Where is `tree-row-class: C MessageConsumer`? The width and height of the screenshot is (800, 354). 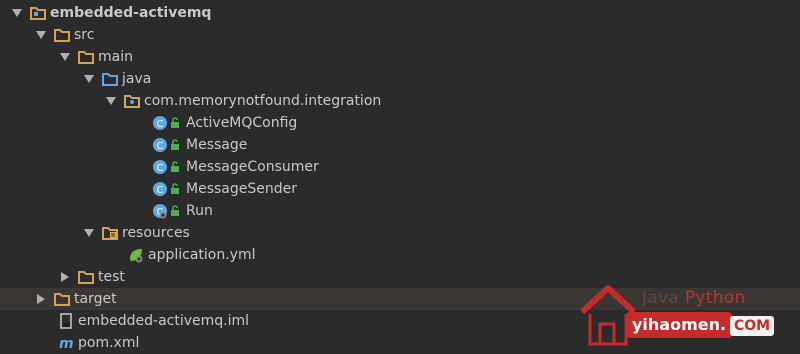 tree-row-class: C MessageConsumer is located at coordinates (400, 167).